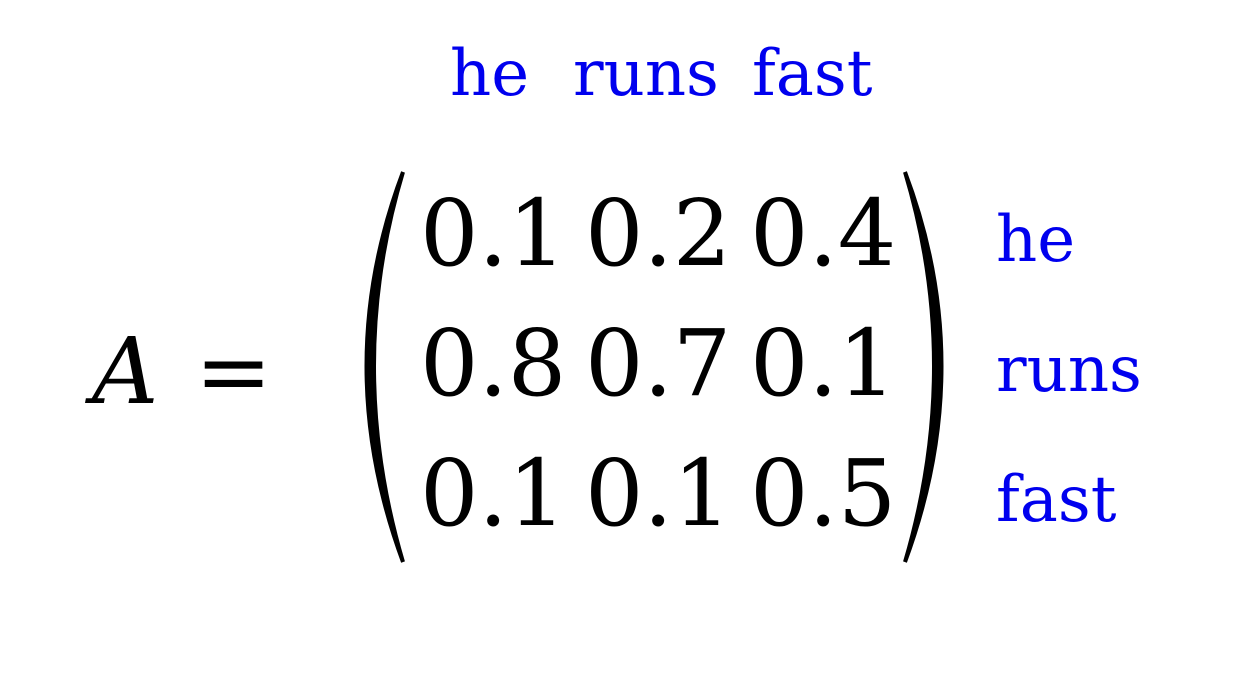  Describe the element at coordinates (823, 493) in the screenshot. I see `matrix-cell: 0.5` at that location.